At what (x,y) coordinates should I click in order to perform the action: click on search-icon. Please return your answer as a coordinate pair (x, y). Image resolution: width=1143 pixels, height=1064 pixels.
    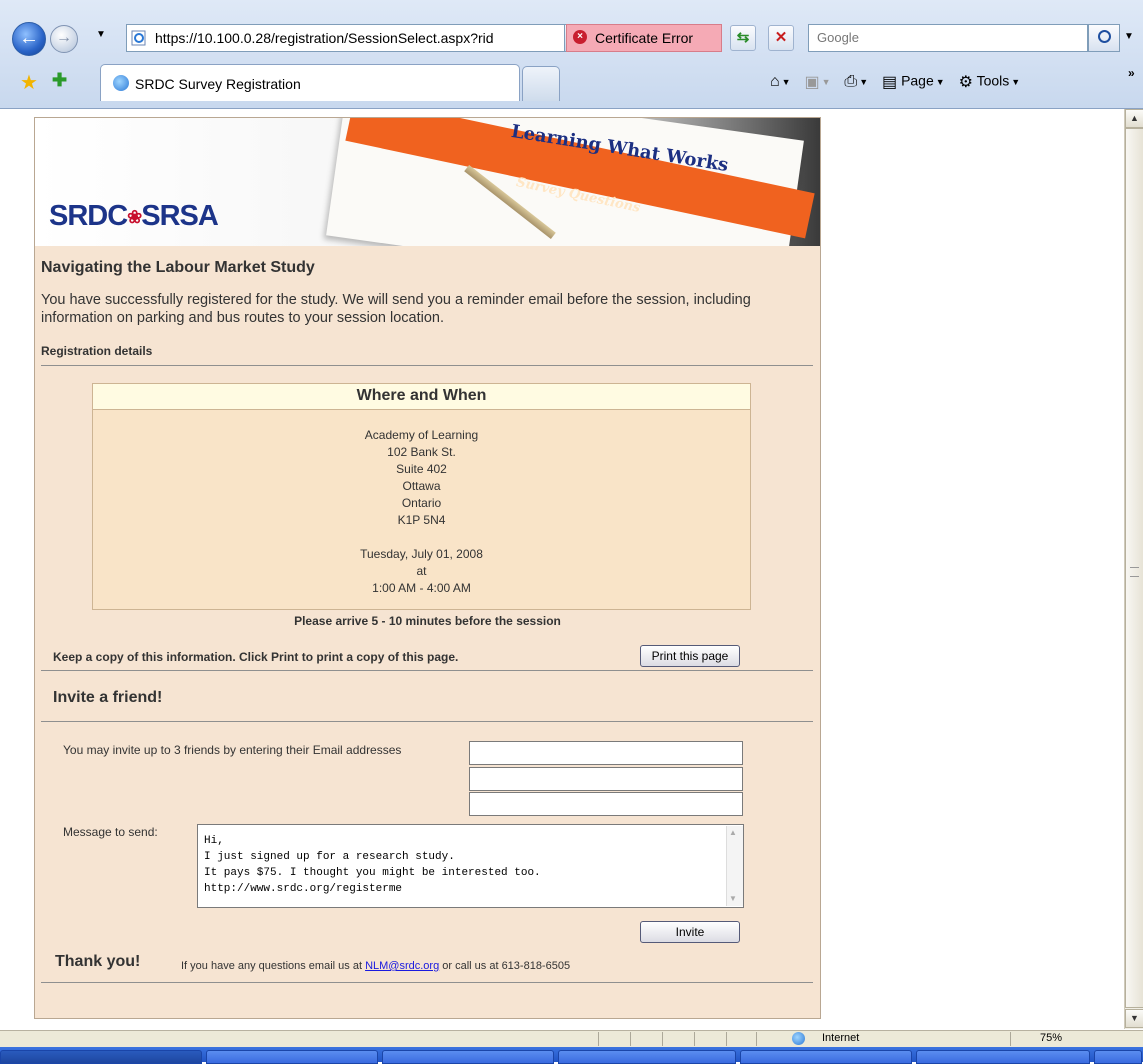
    Looking at the image, I should click on (1104, 36).